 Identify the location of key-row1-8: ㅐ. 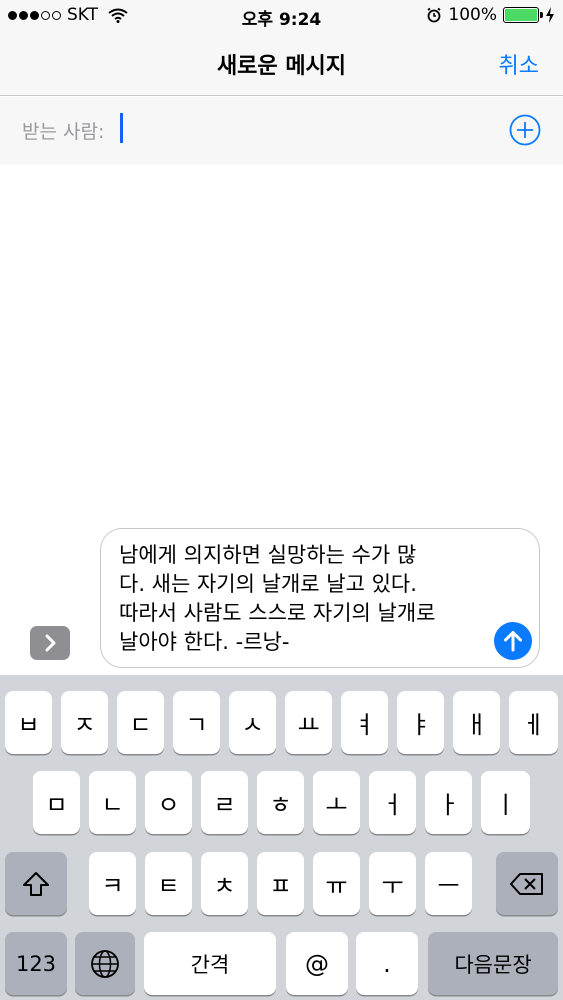
(476, 722).